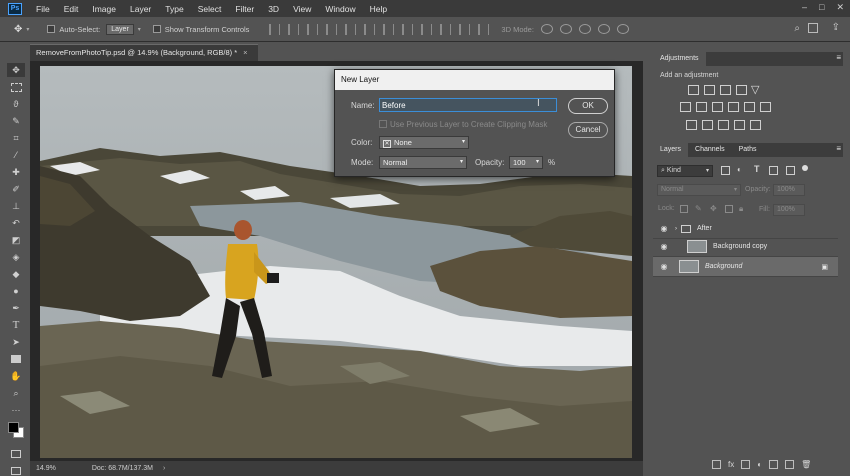 Image resolution: width=850 pixels, height=476 pixels. Describe the element at coordinates (789, 190) in the screenshot. I see `layer-opacity-field: 100%` at that location.